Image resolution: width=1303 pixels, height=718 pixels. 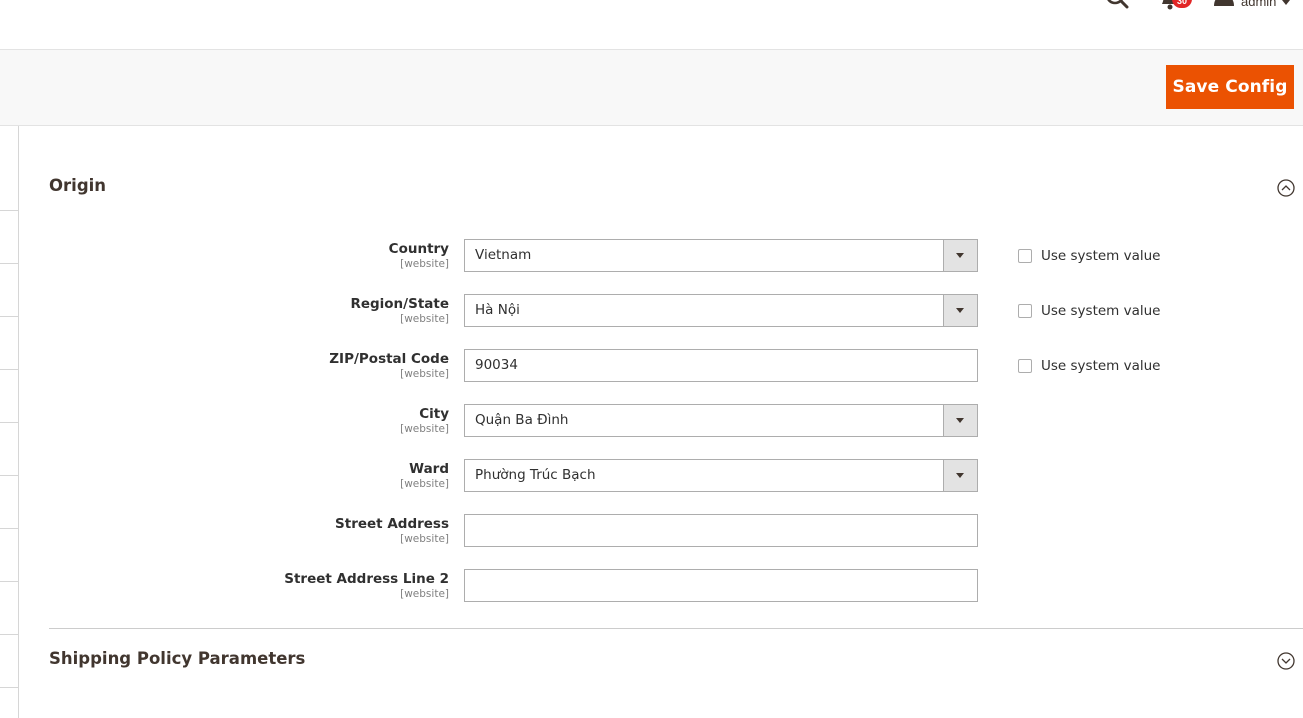 What do you see at coordinates (1118, 7) in the screenshot?
I see `search-icon` at bounding box center [1118, 7].